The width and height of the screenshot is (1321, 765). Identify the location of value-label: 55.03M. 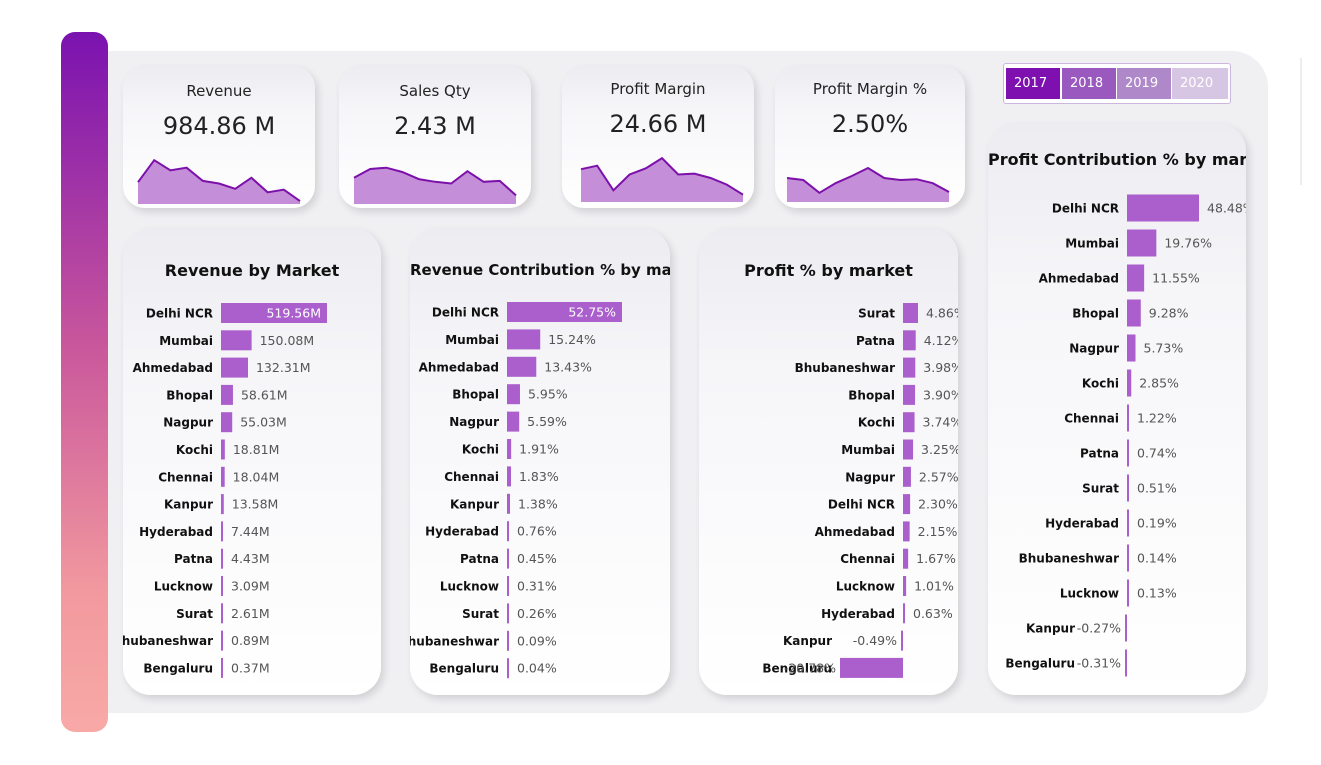
(263, 422).